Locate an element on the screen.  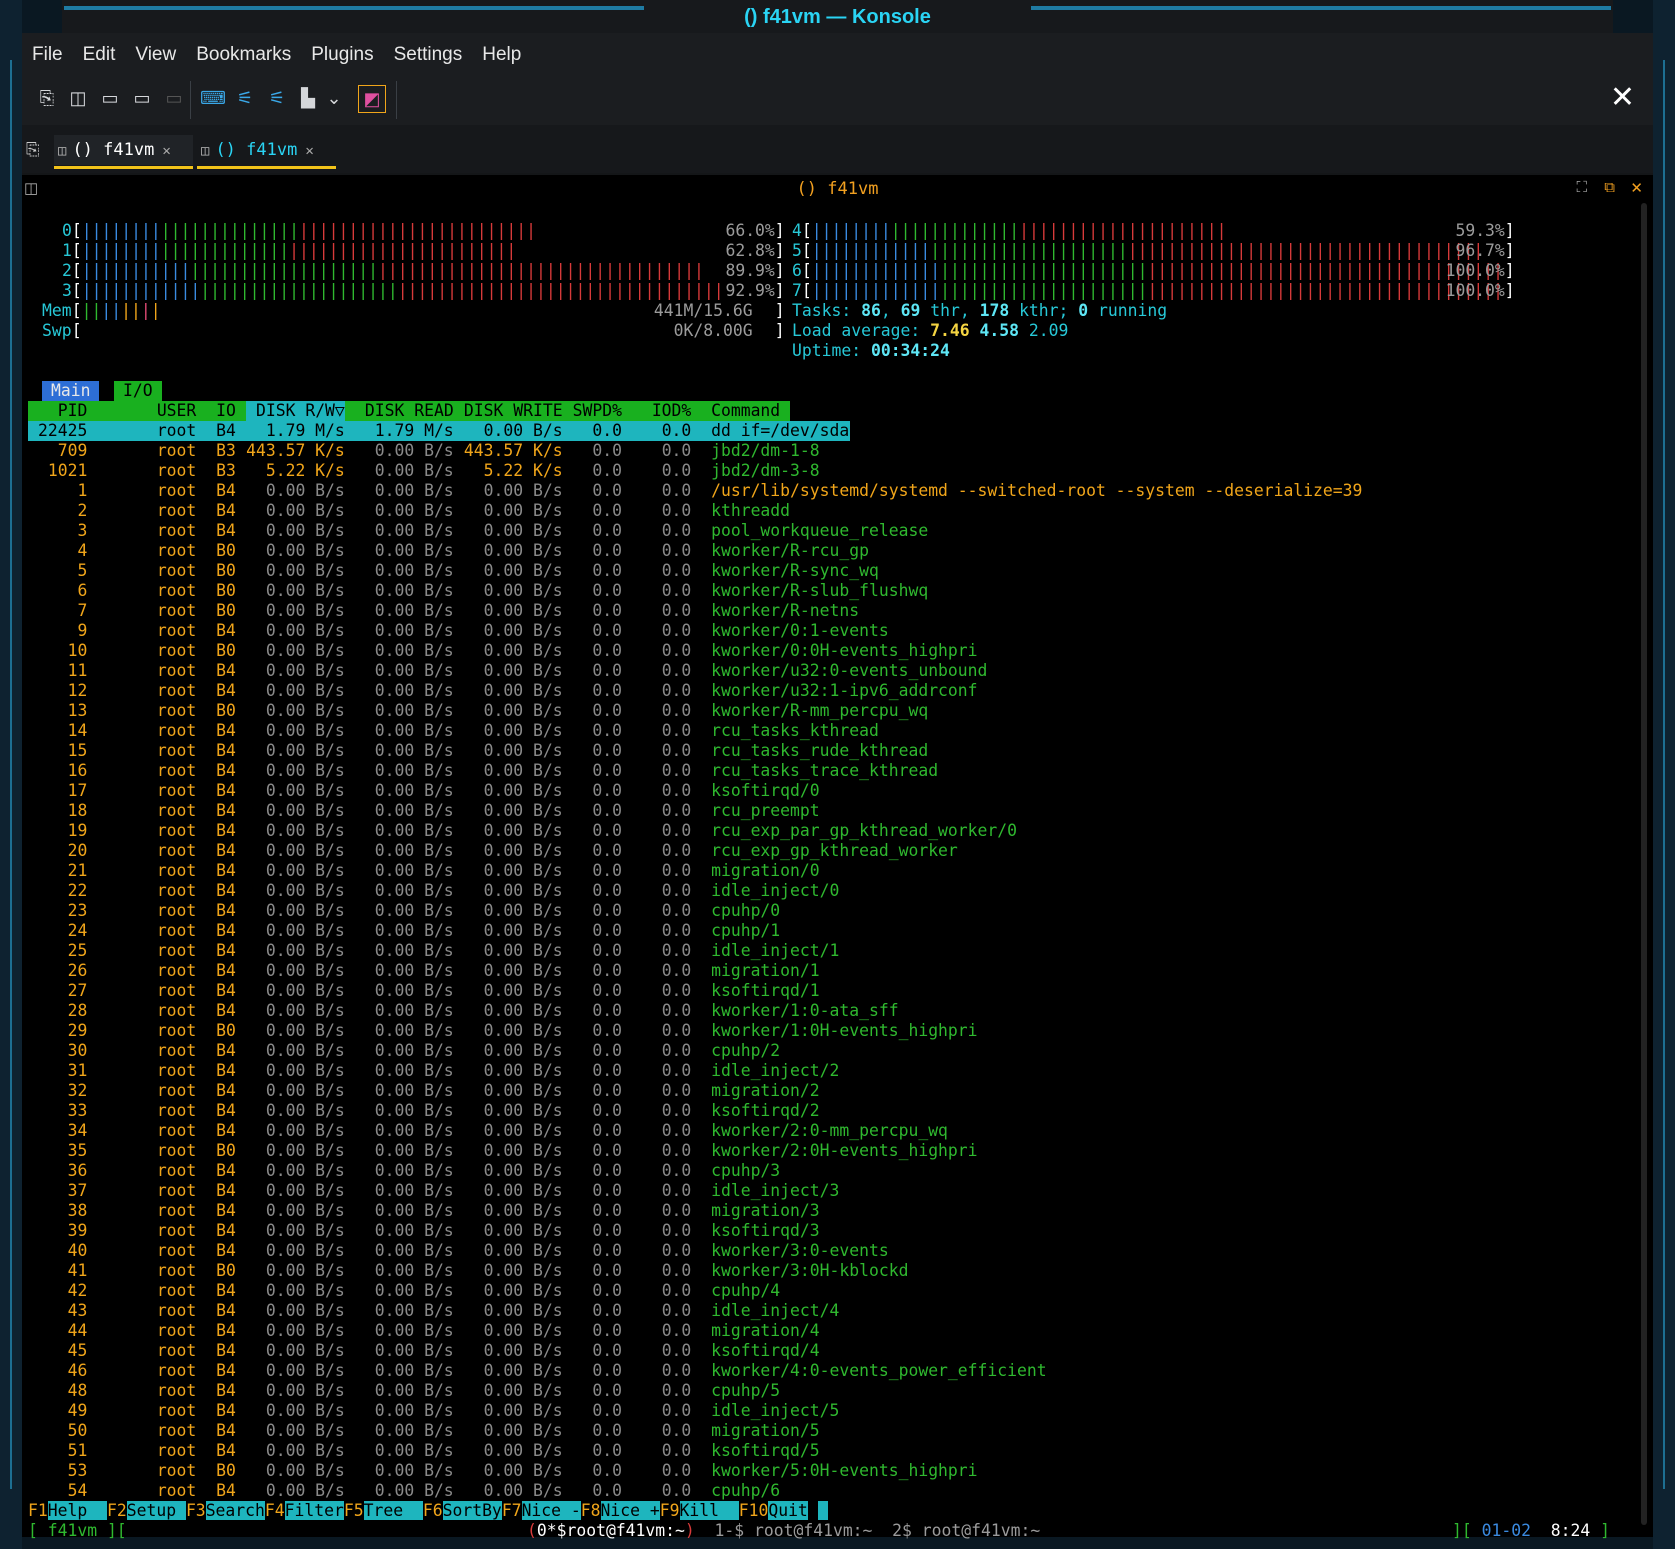
tab-2: ◫ () f41vm ✕ is located at coordinates (266, 152).